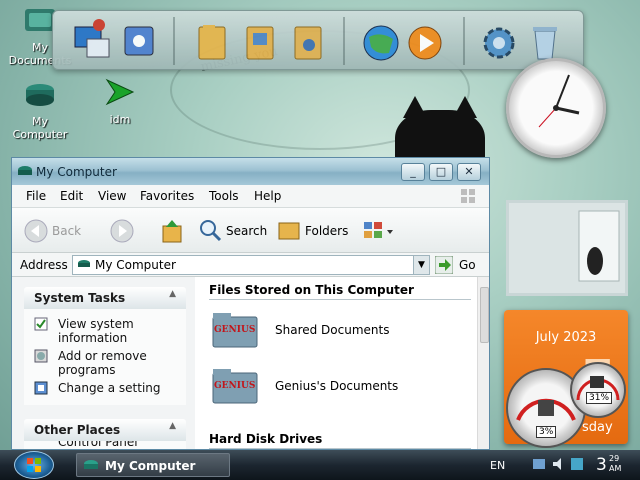  What do you see at coordinates (444, 265) in the screenshot?
I see `go-arrow-icon` at bounding box center [444, 265].